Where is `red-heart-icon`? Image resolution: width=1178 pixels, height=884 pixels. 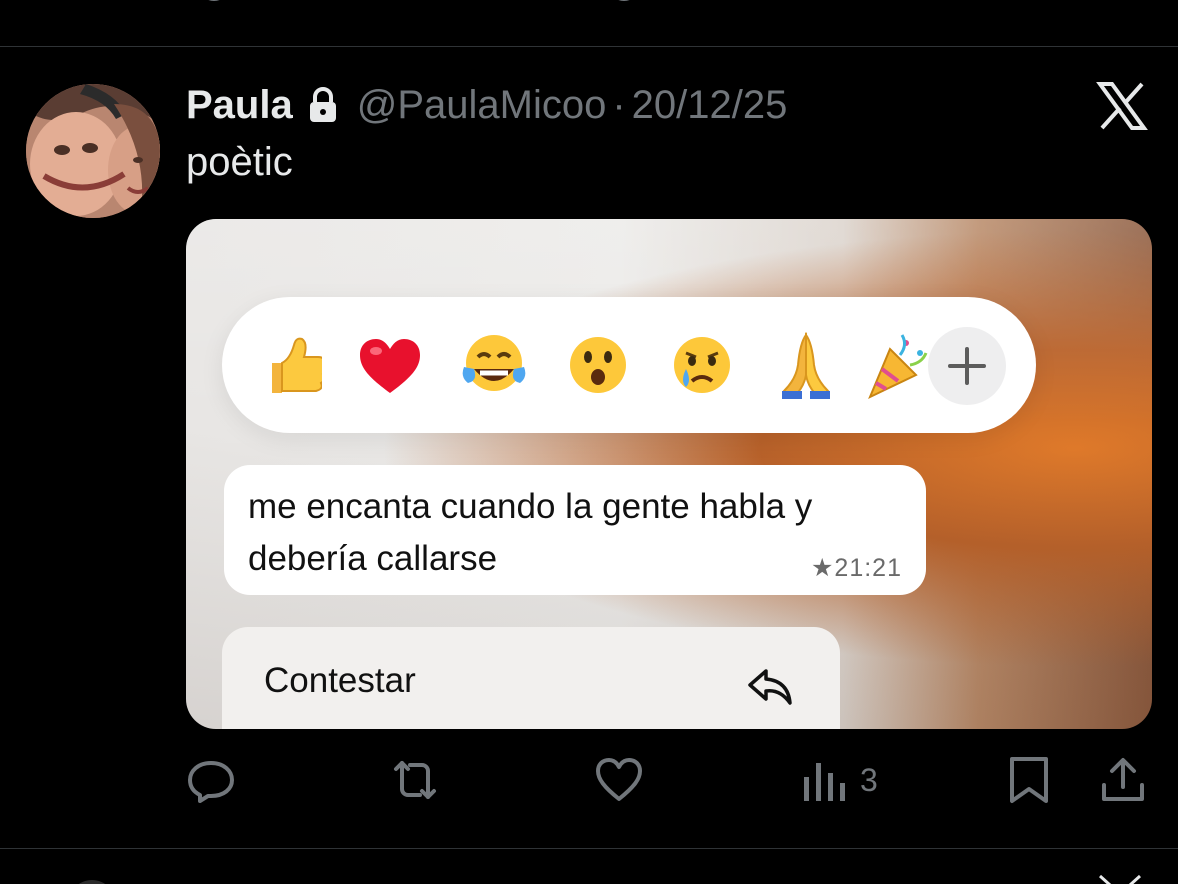 red-heart-icon is located at coordinates (390, 365).